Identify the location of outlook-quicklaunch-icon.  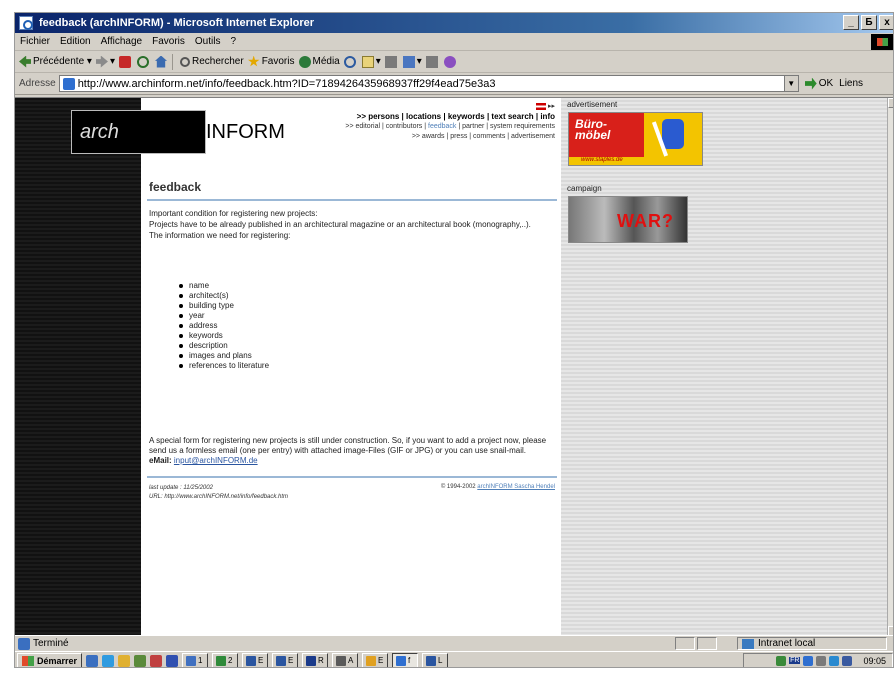
(124, 660).